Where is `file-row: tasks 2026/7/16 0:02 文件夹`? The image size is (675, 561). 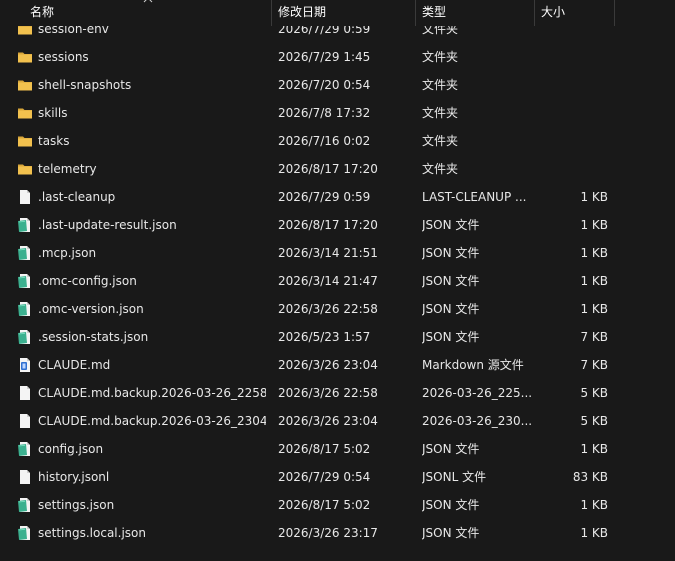 file-row: tasks 2026/7/16 0:02 文件夹 is located at coordinates (337, 141).